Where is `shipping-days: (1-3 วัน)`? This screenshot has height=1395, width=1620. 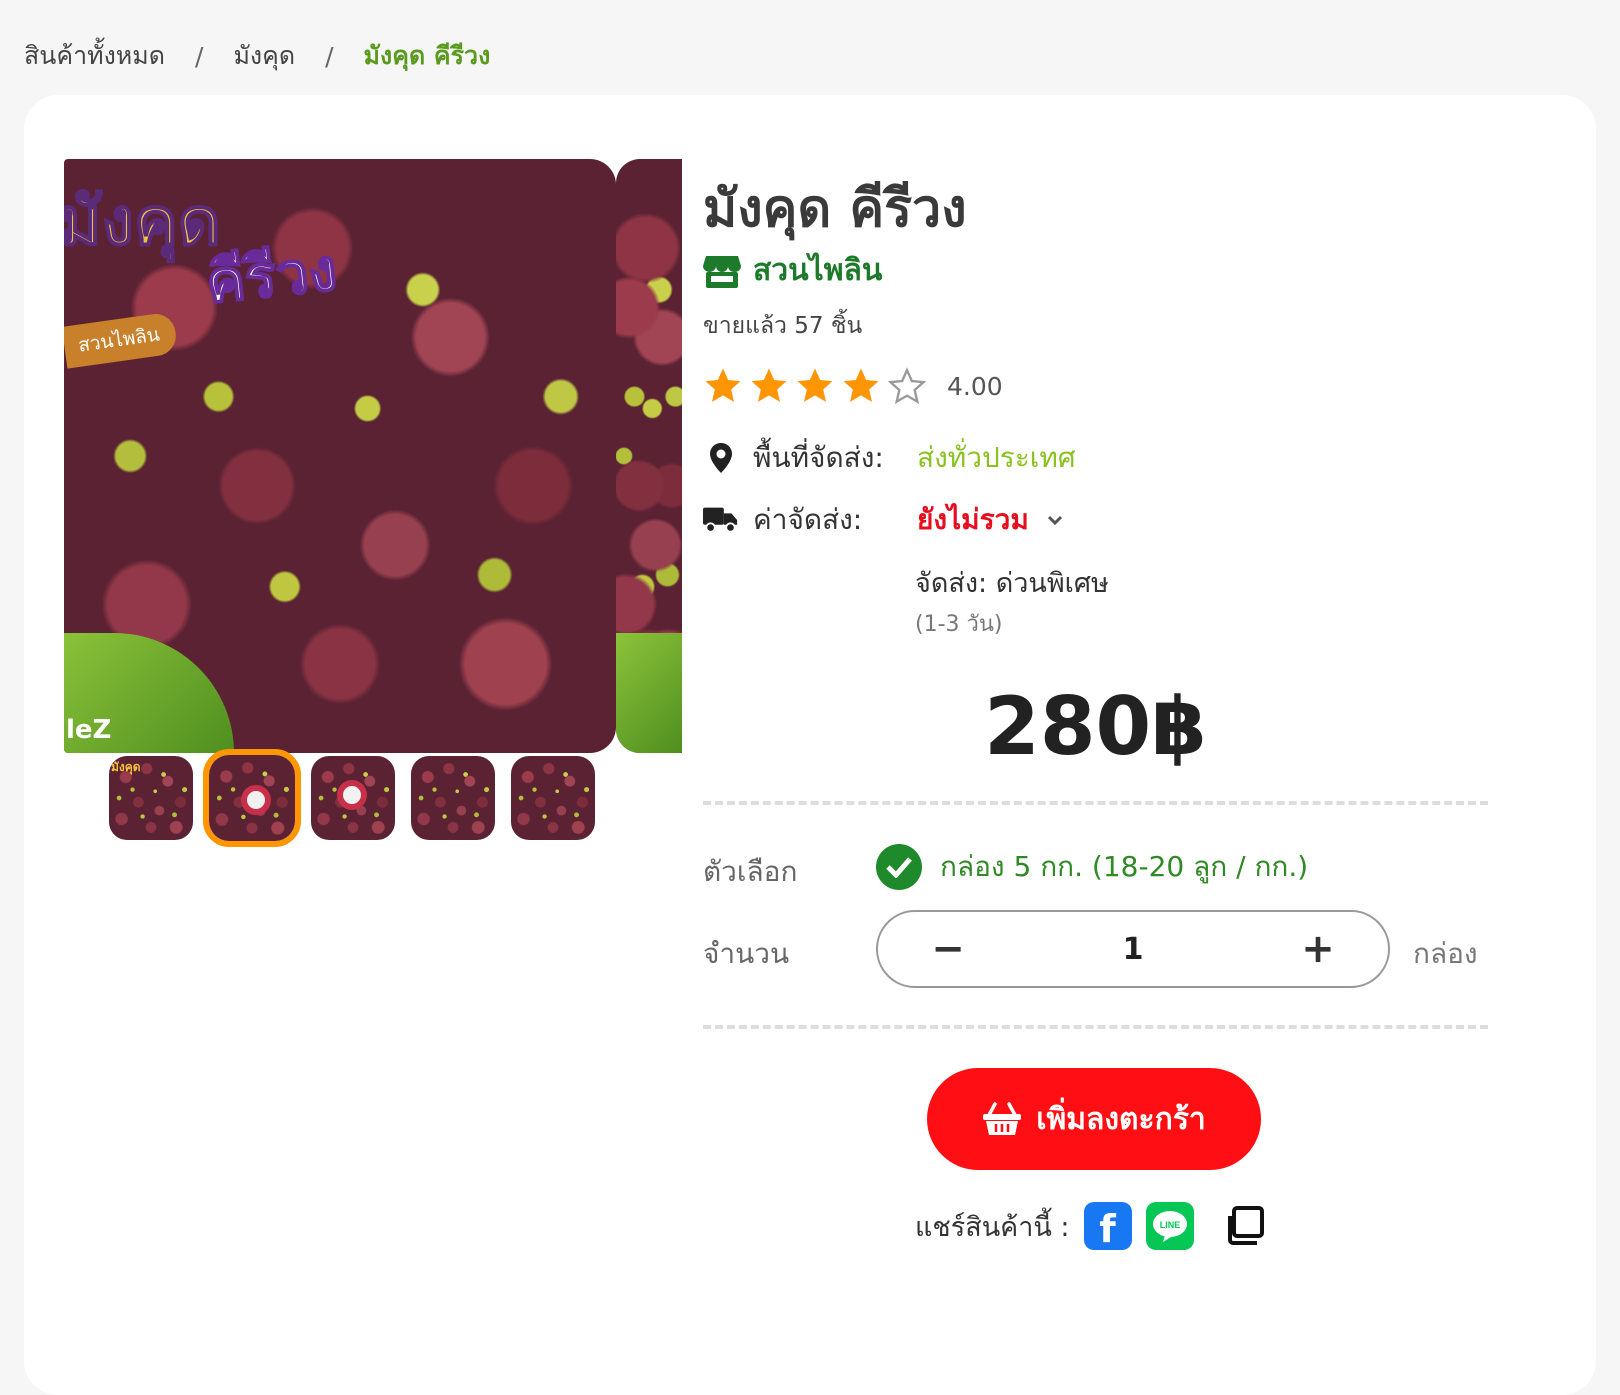
shipping-days: (1-3 วัน) is located at coordinates (959, 624).